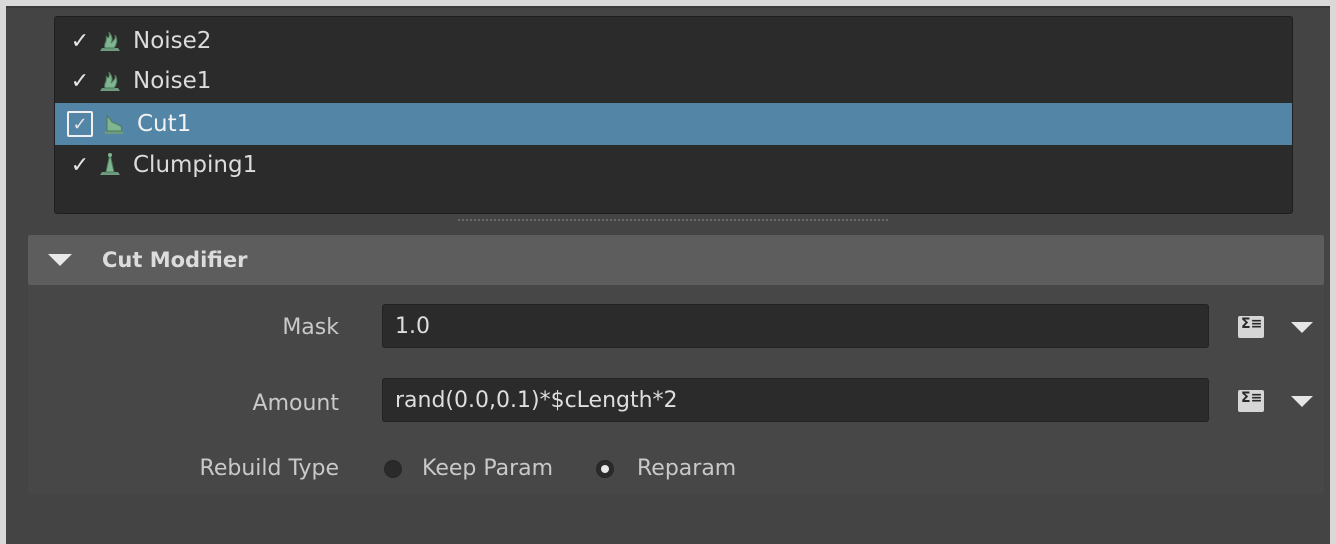 This screenshot has width=1336, height=544. Describe the element at coordinates (536, 400) in the screenshot. I see `amount-value: rand(0.0,0.1)*$cLength*2` at that location.